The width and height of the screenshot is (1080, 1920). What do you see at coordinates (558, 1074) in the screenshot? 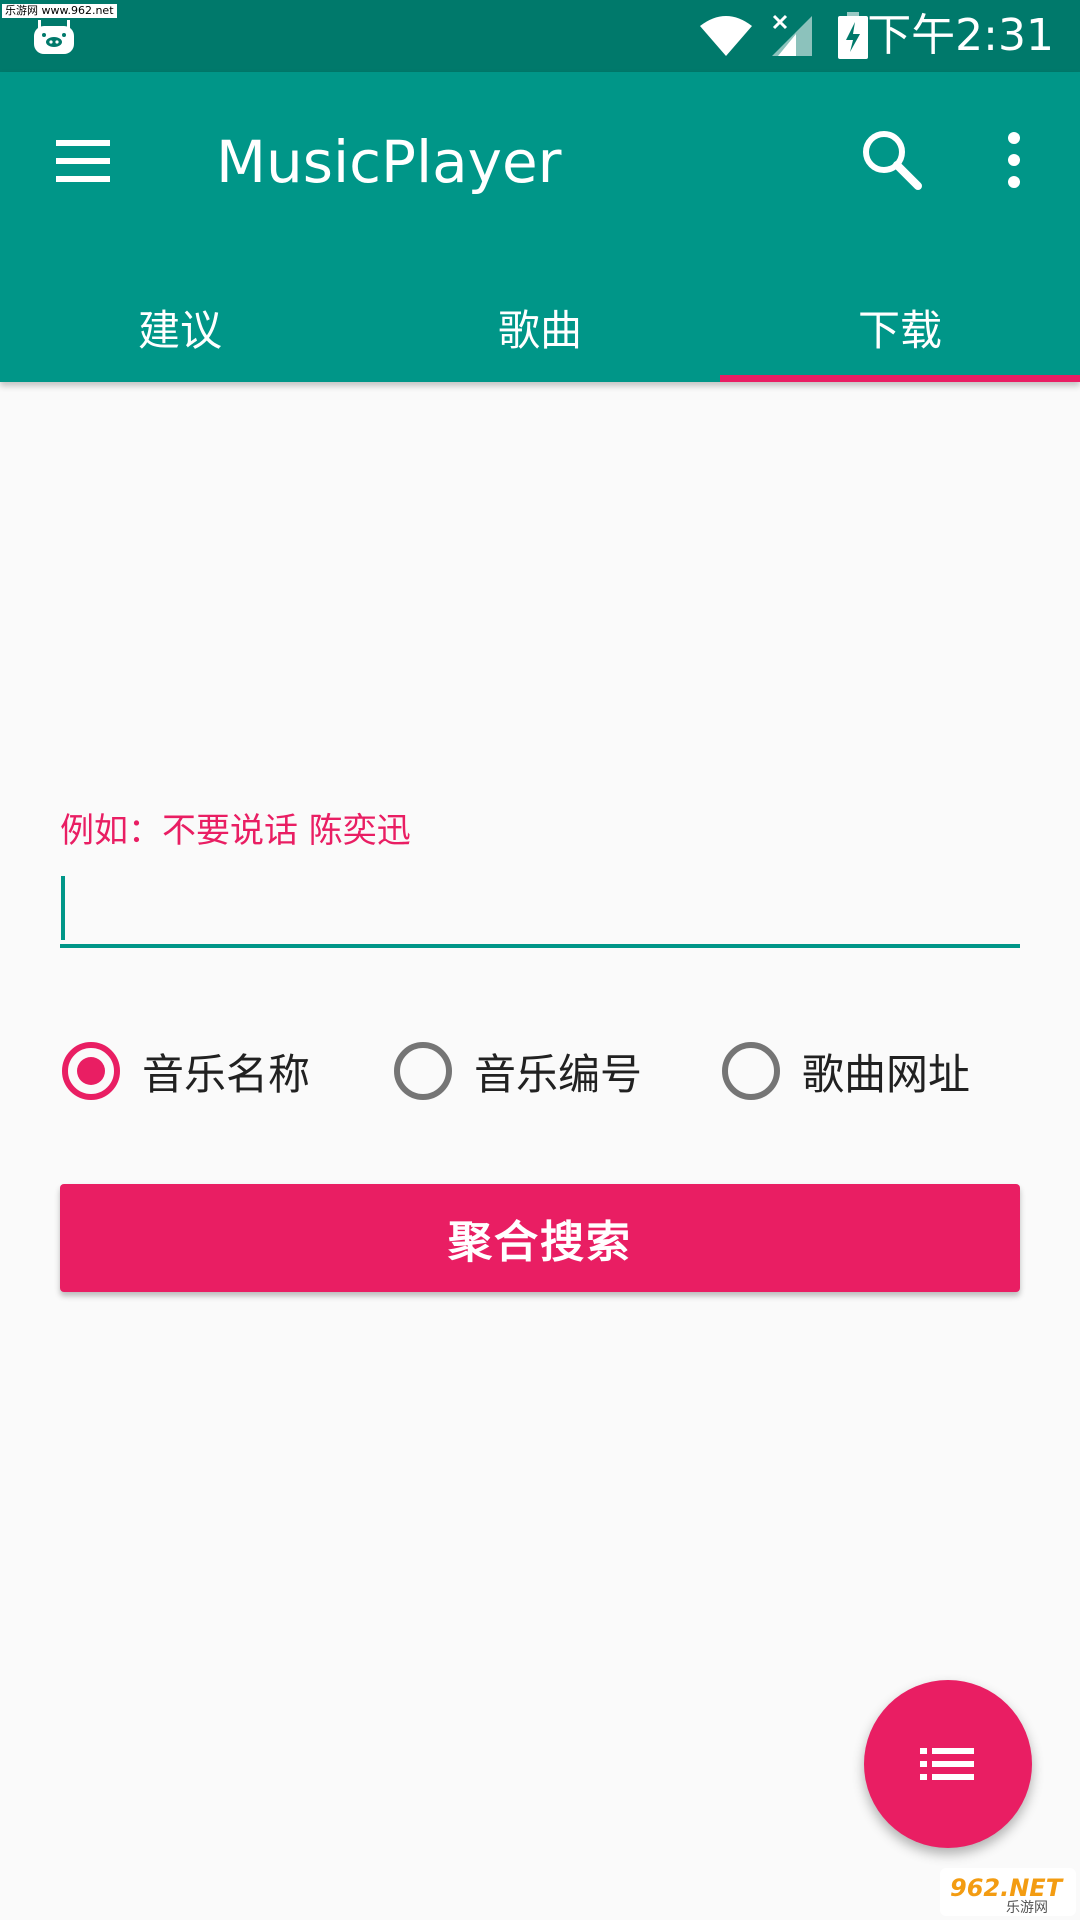
I see `radio-label: 音乐编号` at bounding box center [558, 1074].